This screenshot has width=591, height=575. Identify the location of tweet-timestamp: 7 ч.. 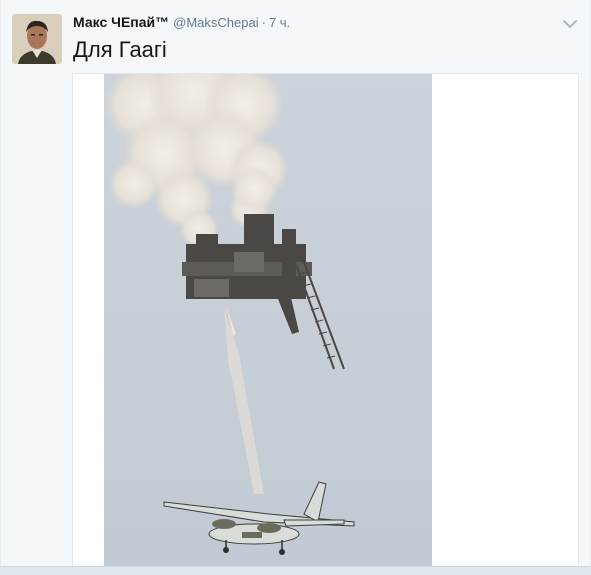
(279, 22).